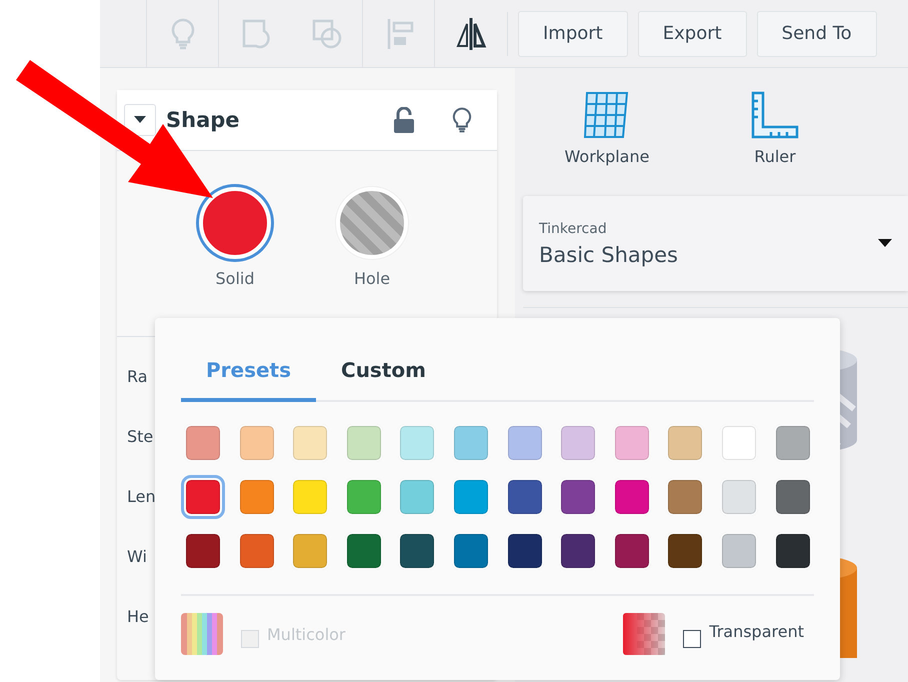  I want to click on panel-tool: Workplane, so click(607, 127).